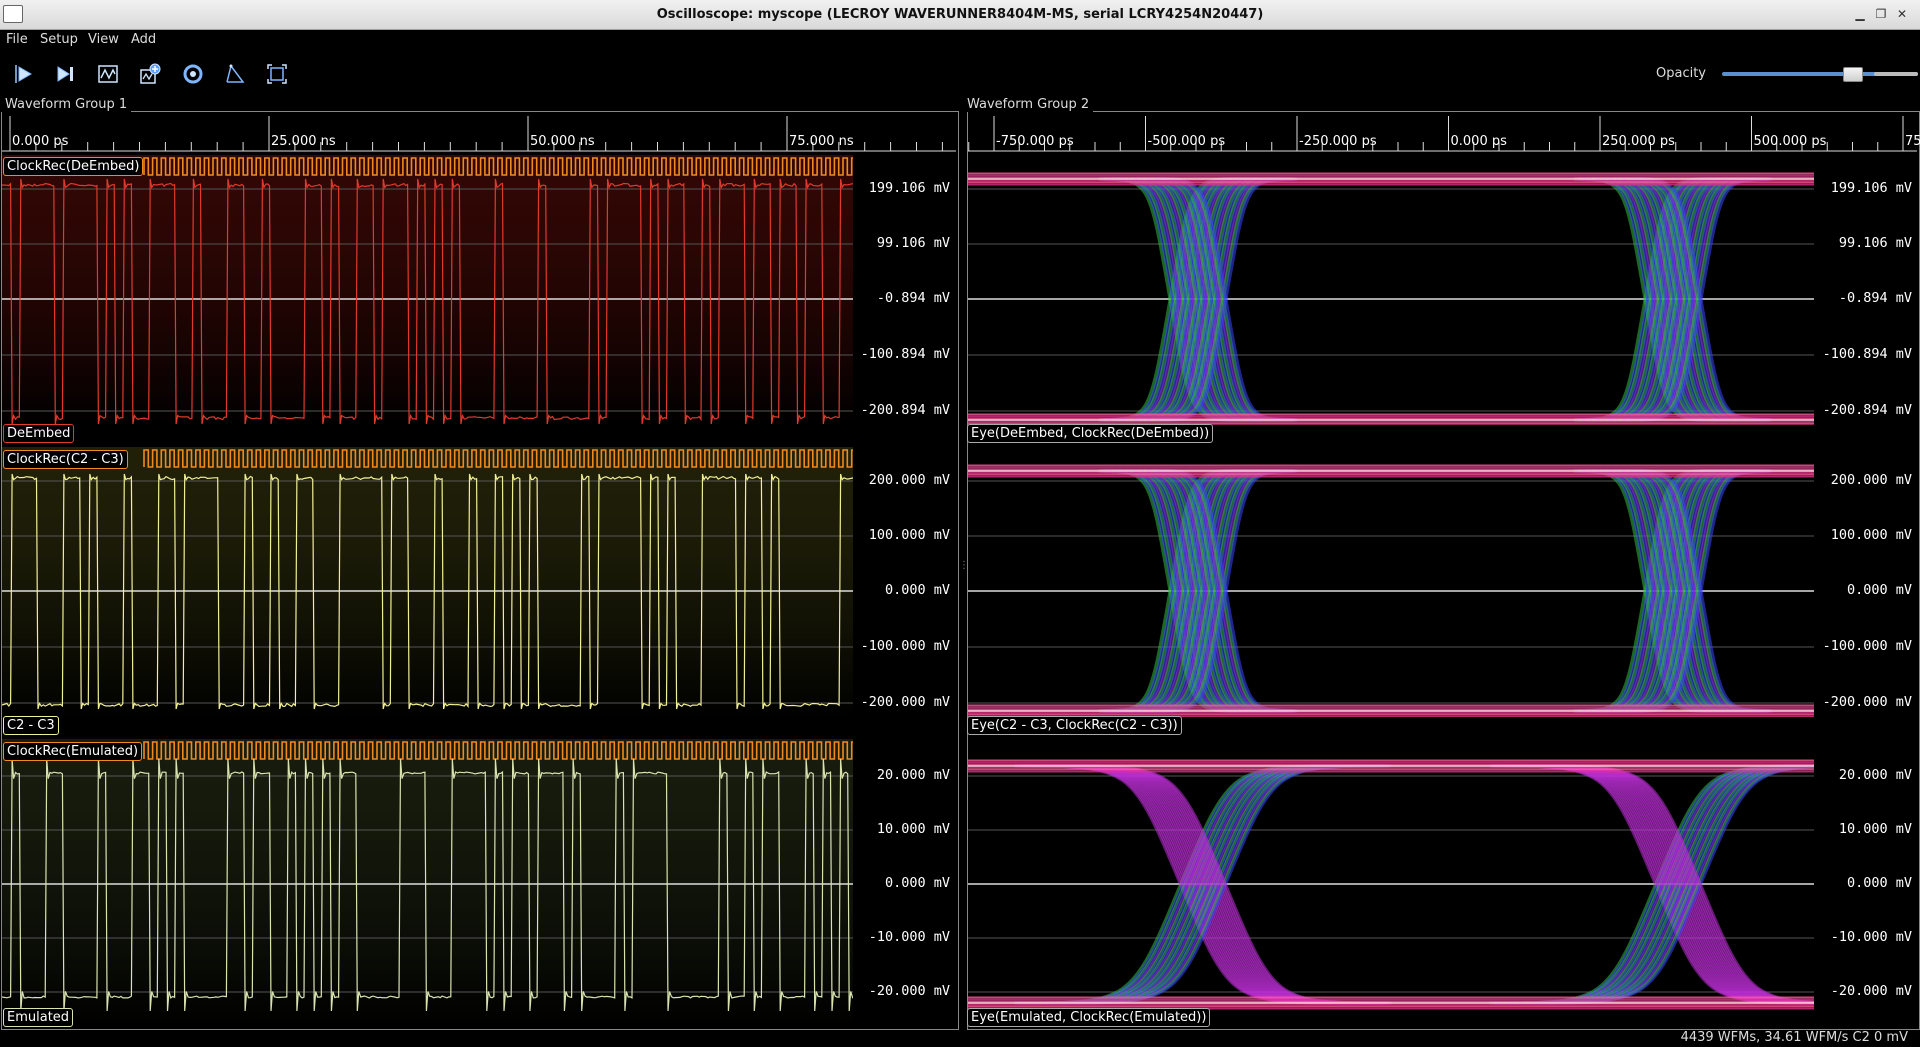 This screenshot has width=1920, height=1047. Describe the element at coordinates (960, 74) in the screenshot. I see `toolbar: Opacity` at that location.